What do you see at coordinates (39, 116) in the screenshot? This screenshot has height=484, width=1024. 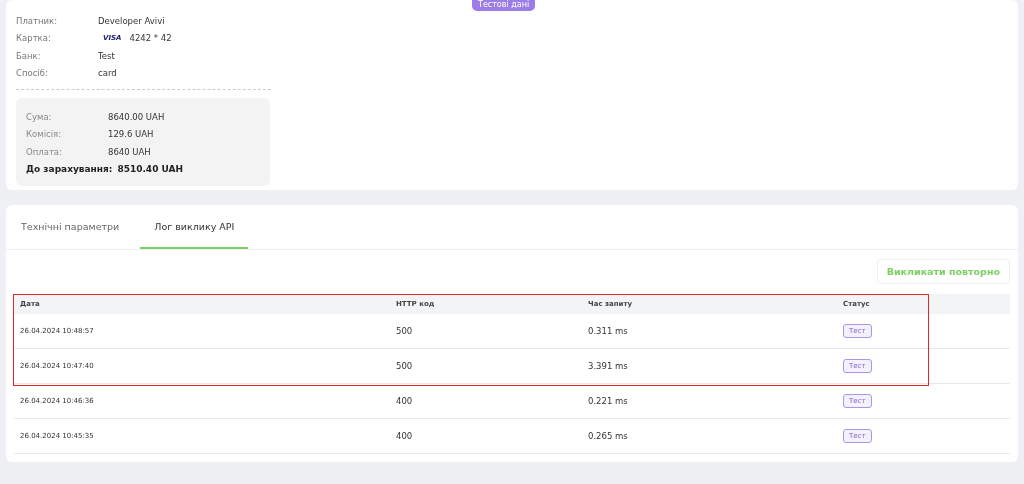 I see `summary-label: Сума:` at bounding box center [39, 116].